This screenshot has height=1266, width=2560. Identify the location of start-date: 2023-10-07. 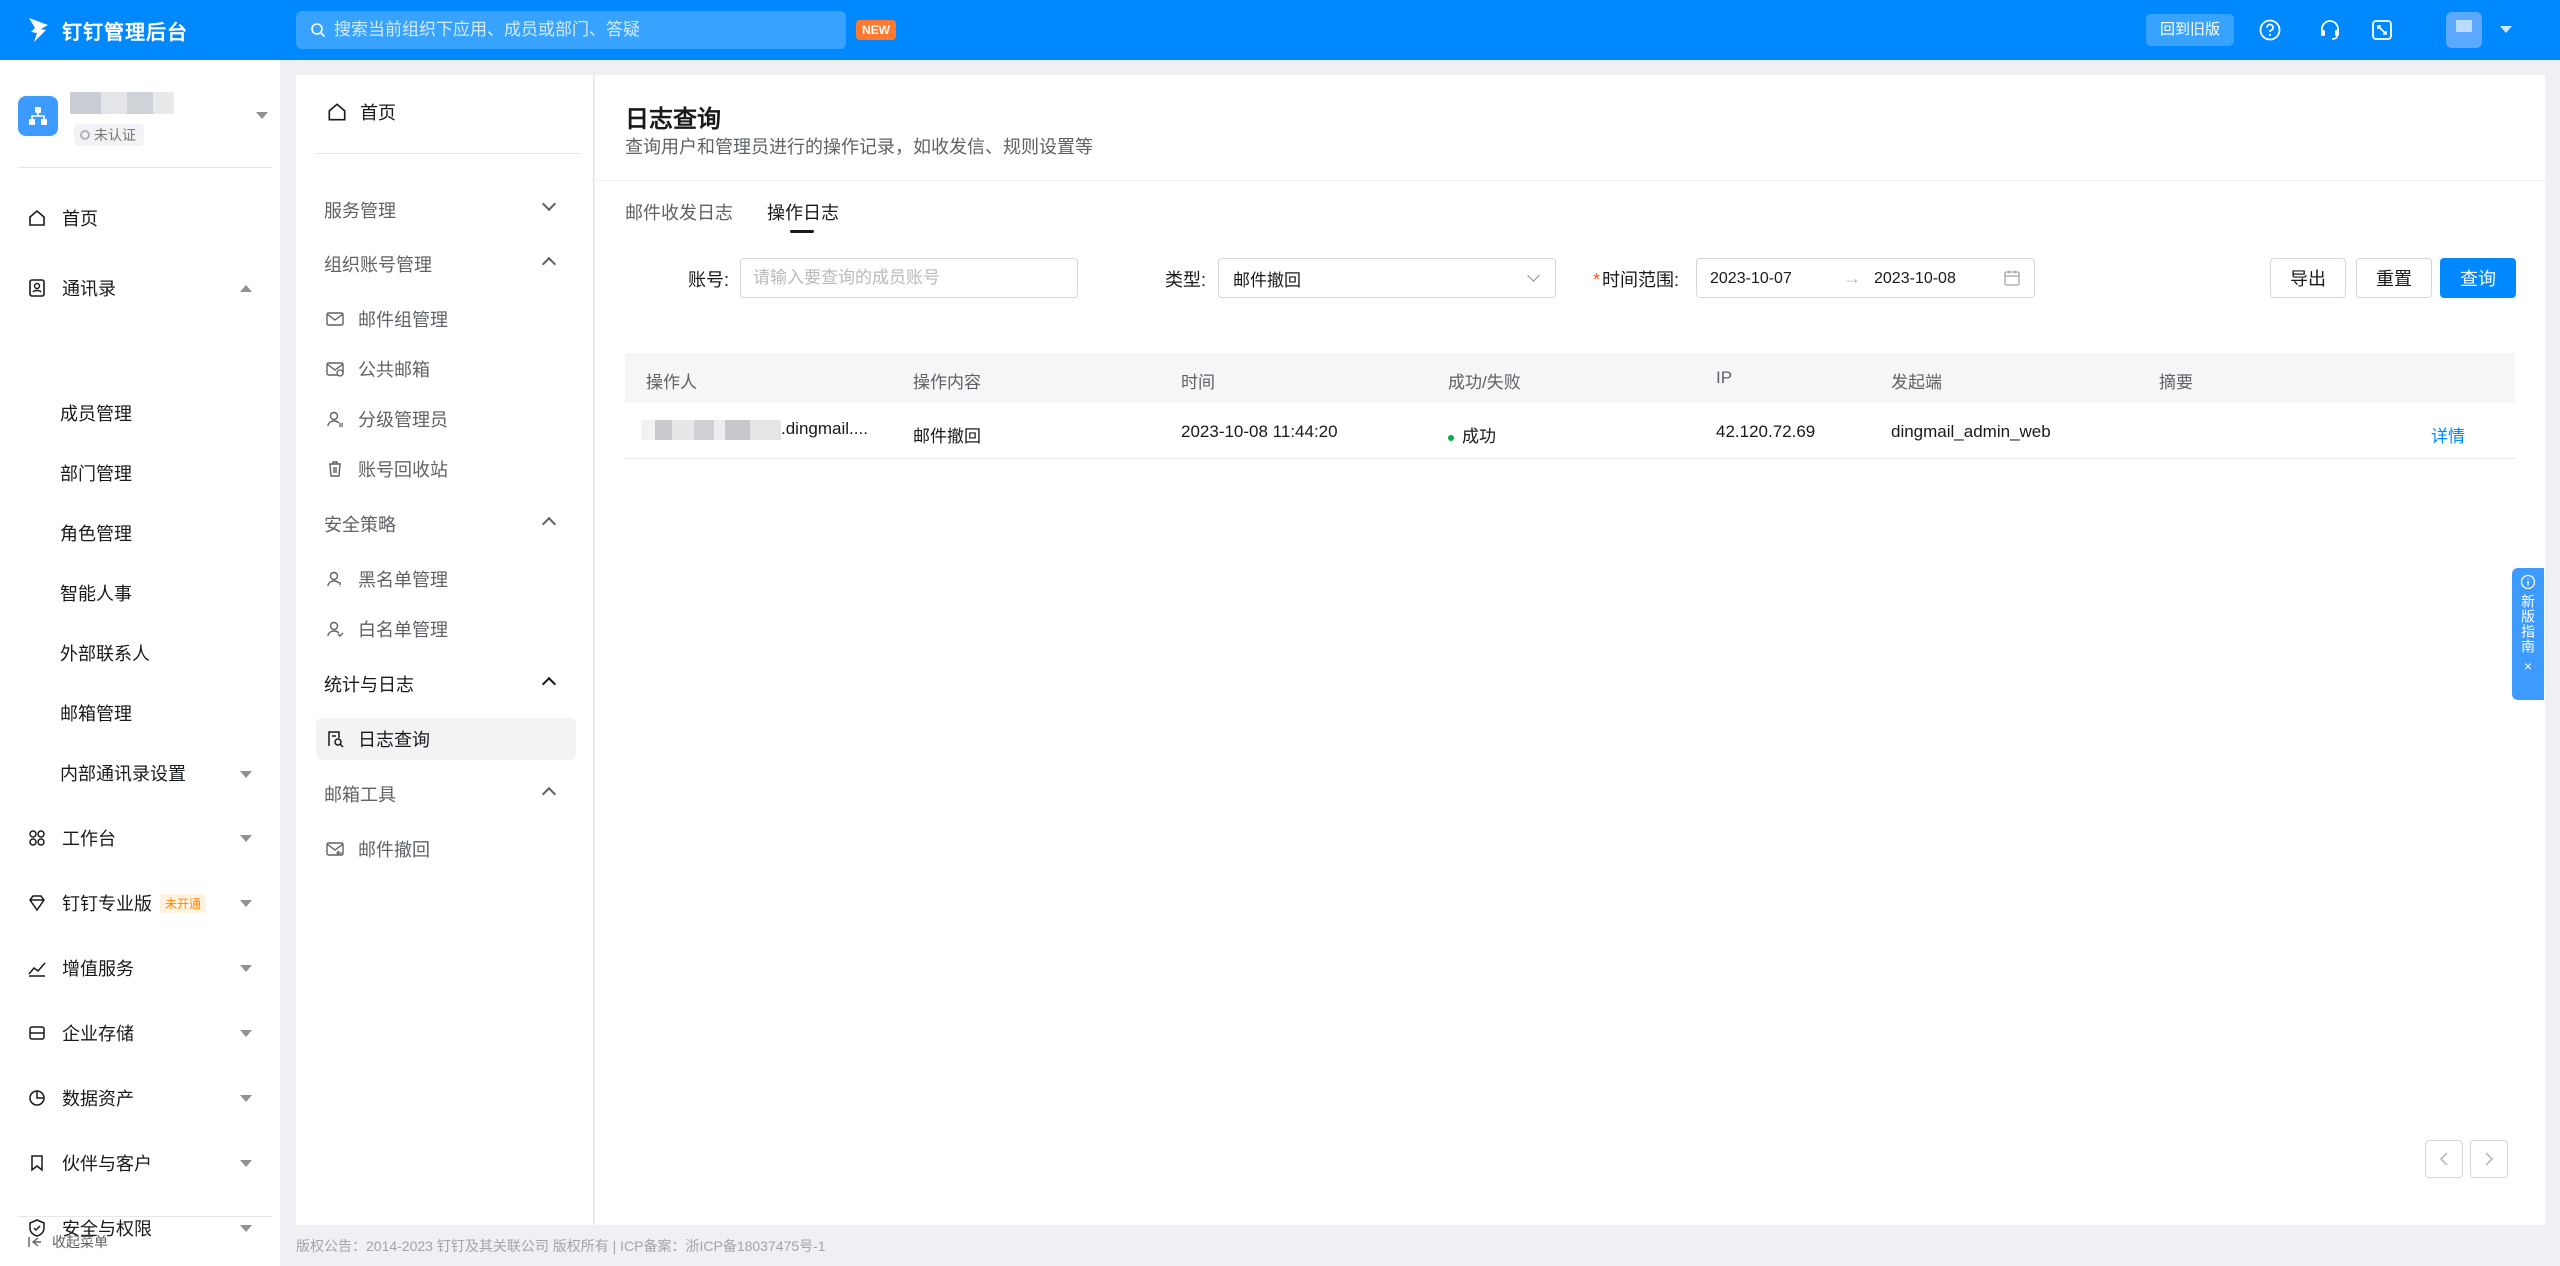
(1751, 279).